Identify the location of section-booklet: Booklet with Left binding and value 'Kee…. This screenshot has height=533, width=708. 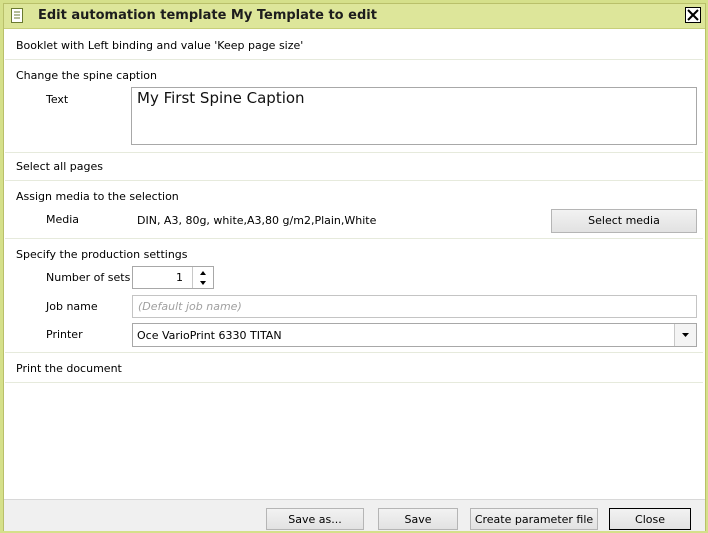
(159, 45).